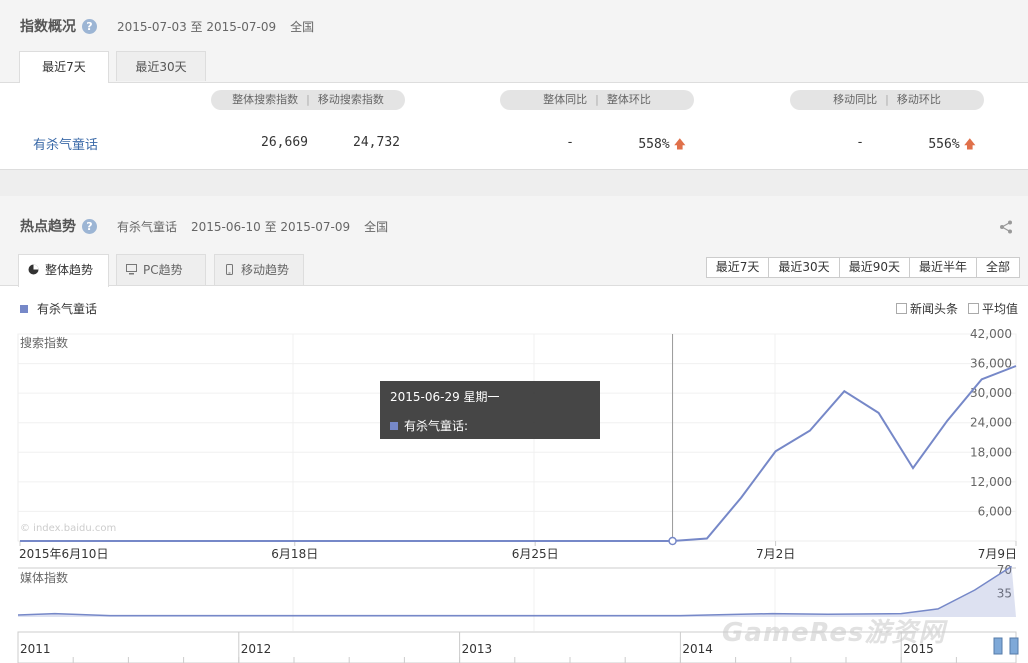  I want to click on chart-watermark: © index.baidu.com, so click(68, 528).